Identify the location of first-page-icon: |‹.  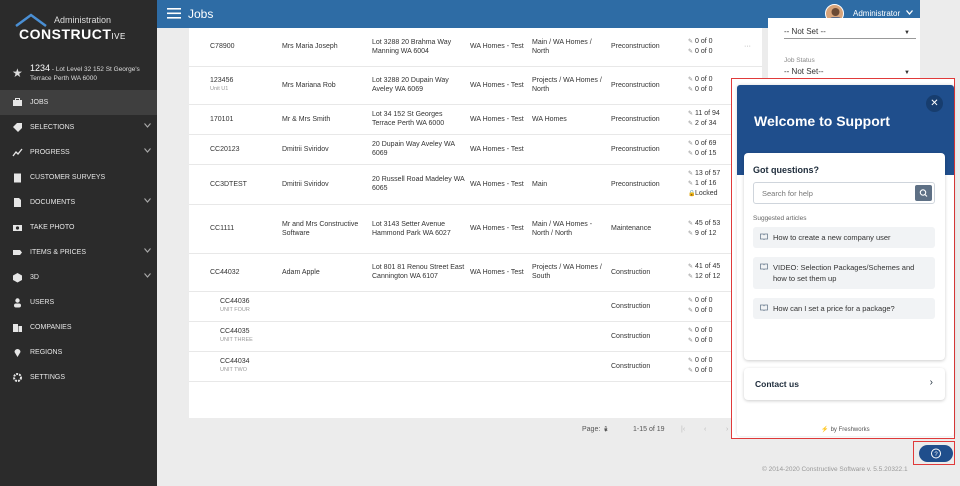
(683, 429).